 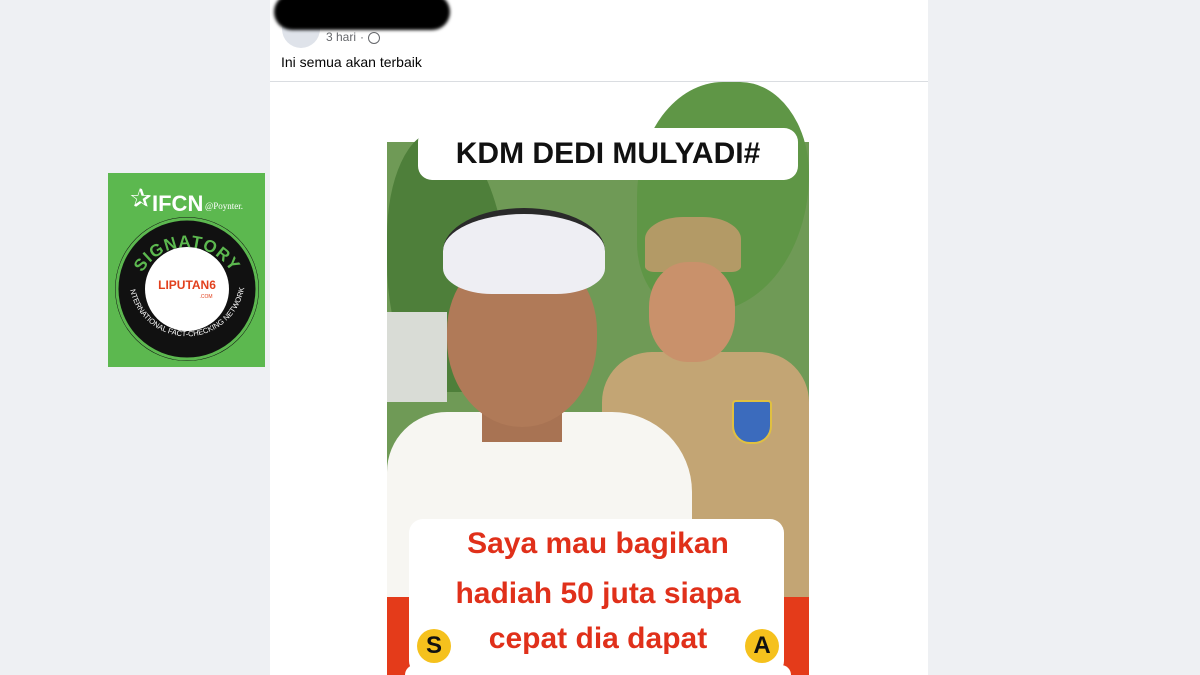 What do you see at coordinates (762, 646) in the screenshot?
I see `coin-letter-right: A` at bounding box center [762, 646].